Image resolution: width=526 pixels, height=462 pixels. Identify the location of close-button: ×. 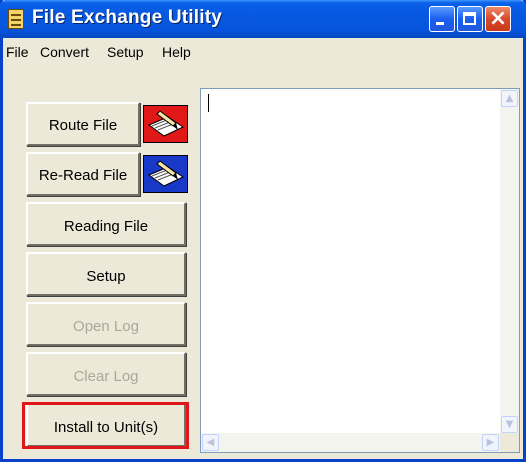
(498, 19).